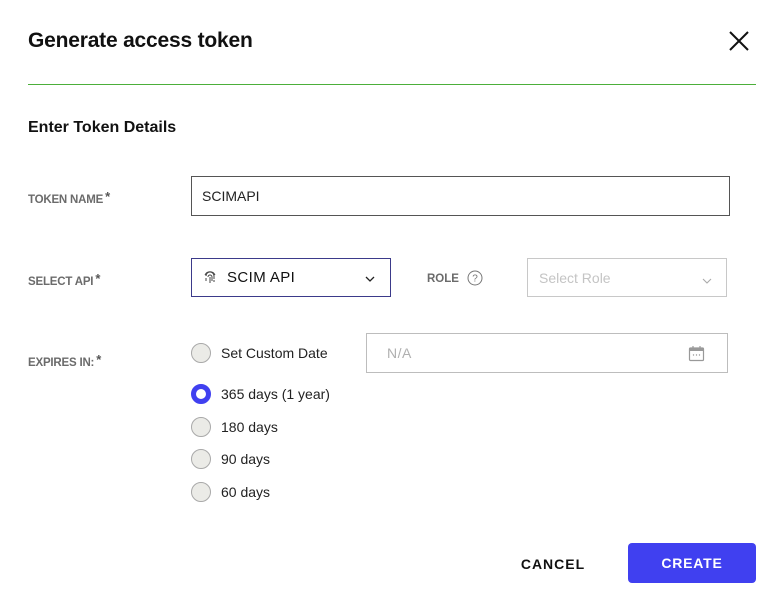 The height and width of the screenshot is (604, 782). I want to click on radio-option-90-days: 90 days, so click(230, 459).